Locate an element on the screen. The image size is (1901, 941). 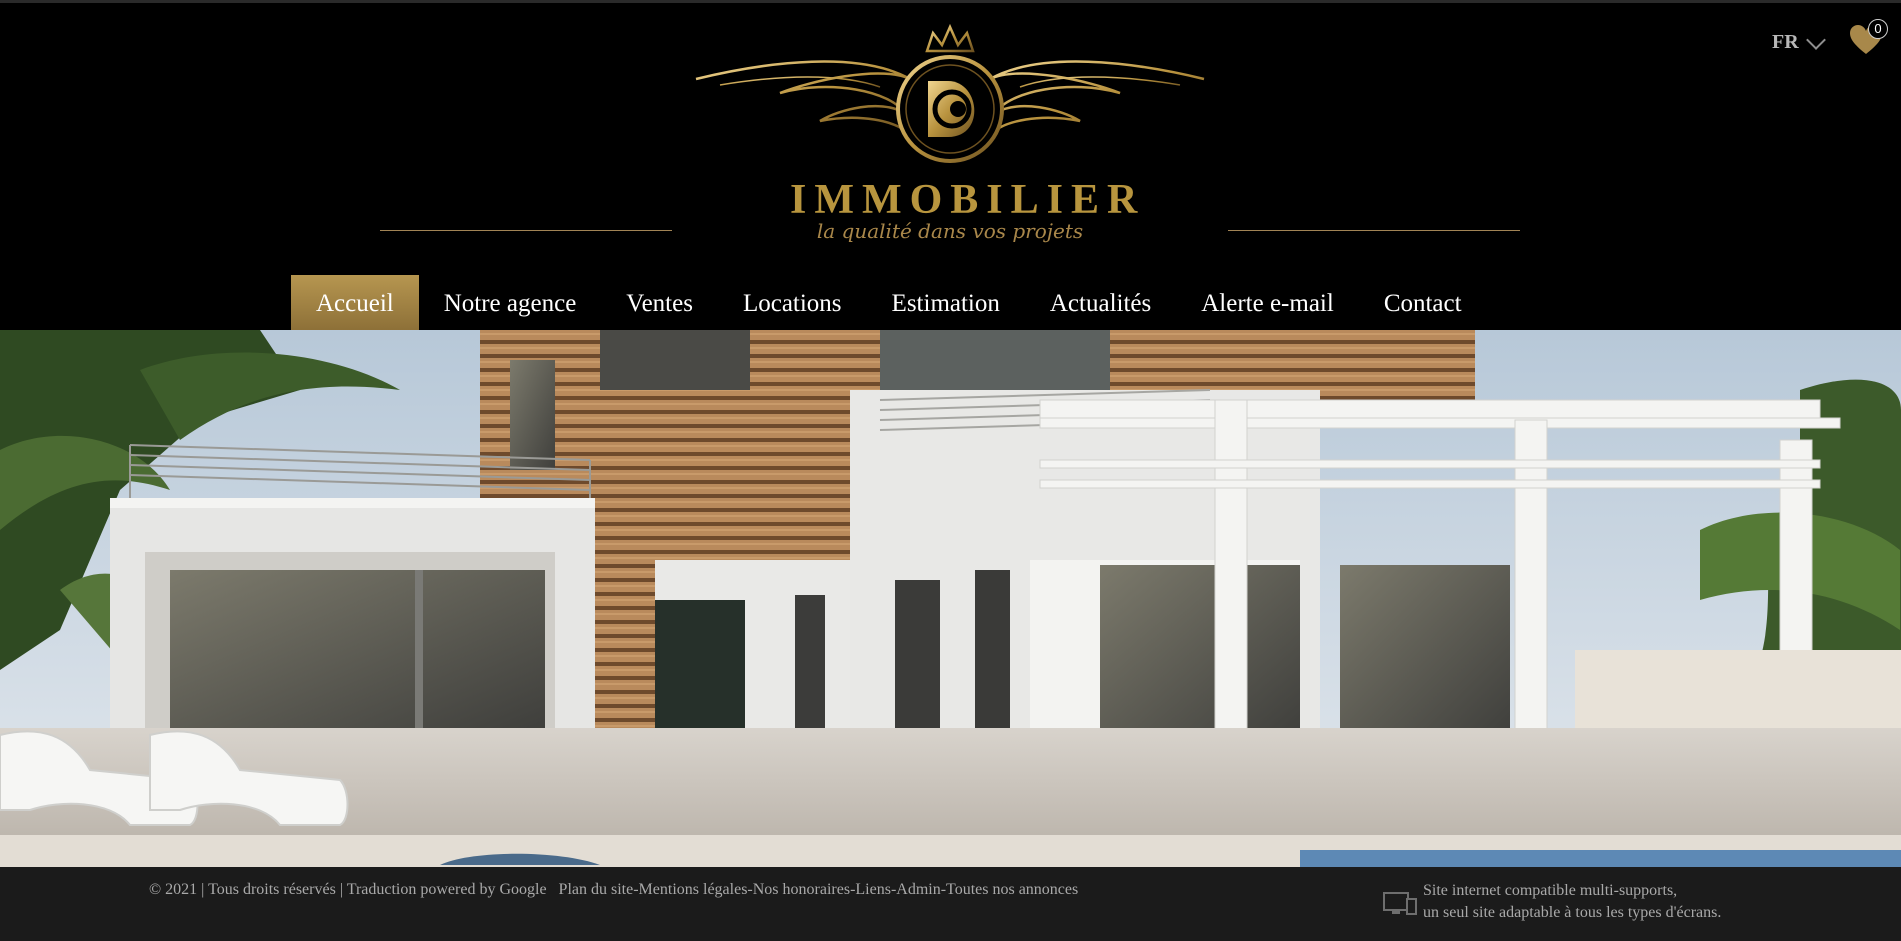
chevron-down-icon is located at coordinates (1815, 39).